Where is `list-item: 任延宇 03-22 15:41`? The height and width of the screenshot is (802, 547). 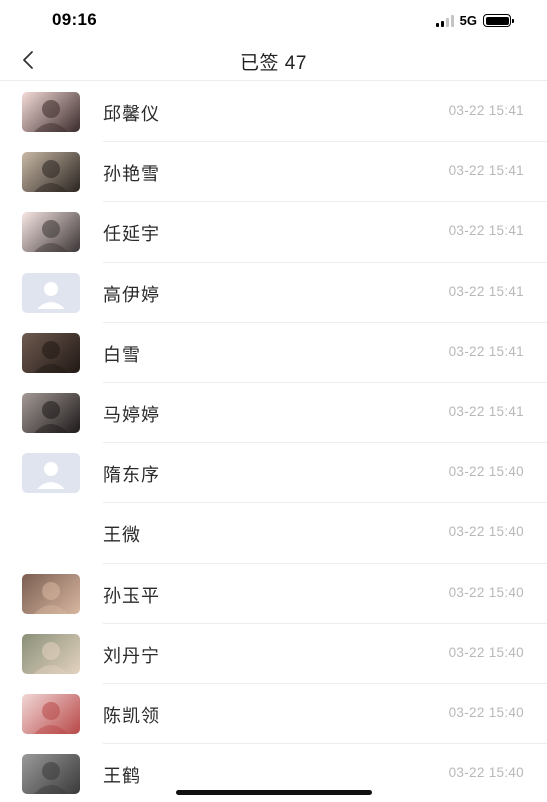 list-item: 任延宇 03-22 15:41 is located at coordinates (273, 232).